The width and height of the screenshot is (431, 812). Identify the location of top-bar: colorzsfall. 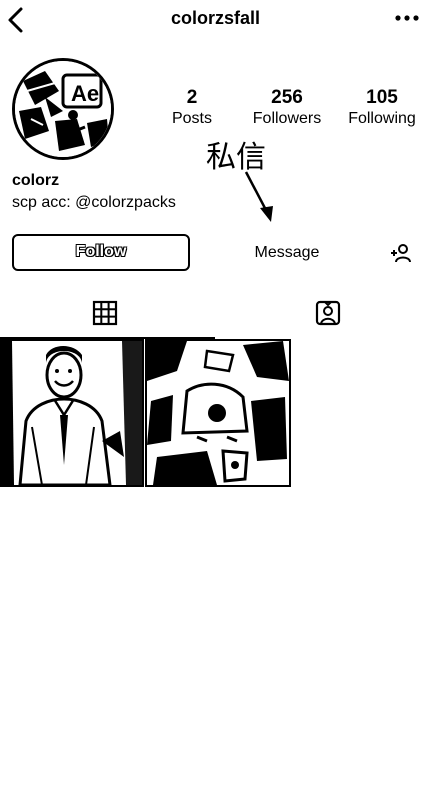
(215, 20).